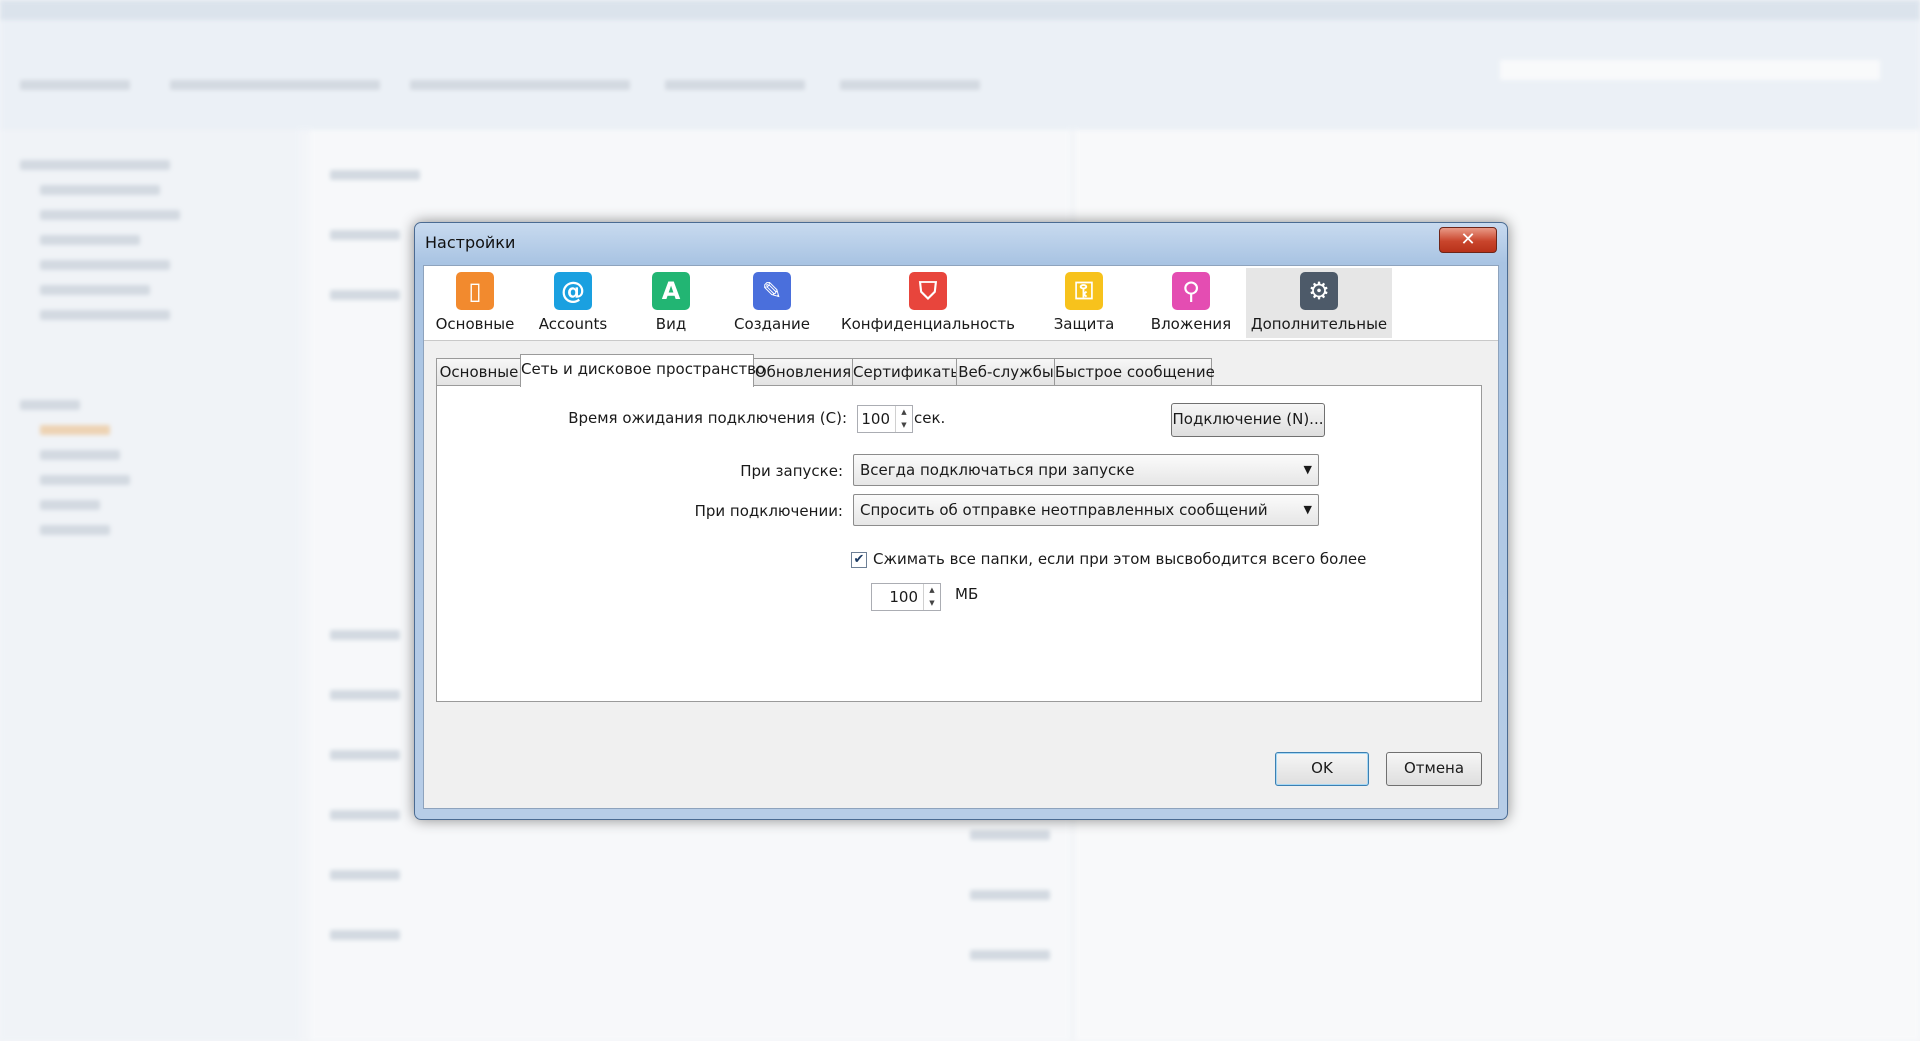 This screenshot has height=1041, width=1920. I want to click on shield-icon: ⛉, so click(928, 291).